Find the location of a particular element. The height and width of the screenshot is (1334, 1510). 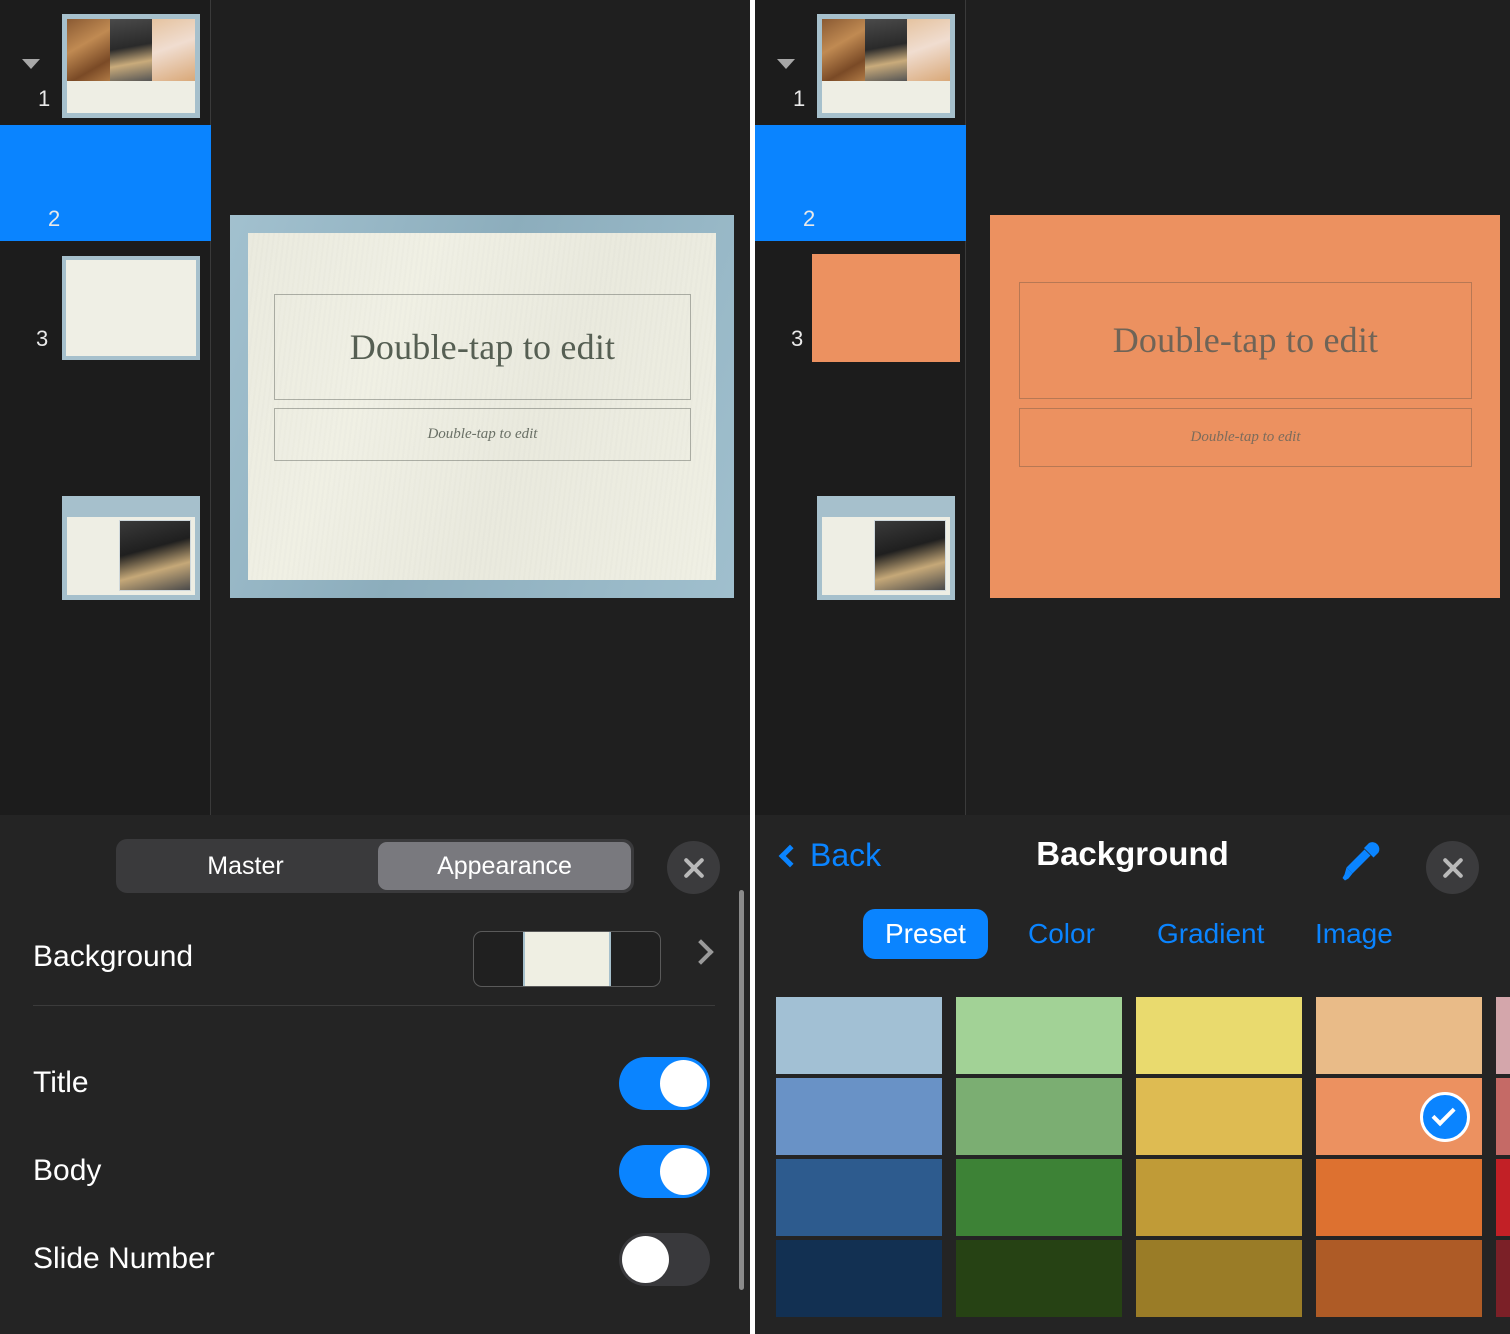

slide-navigator-right: 1 2 3 is located at coordinates (860, 407).